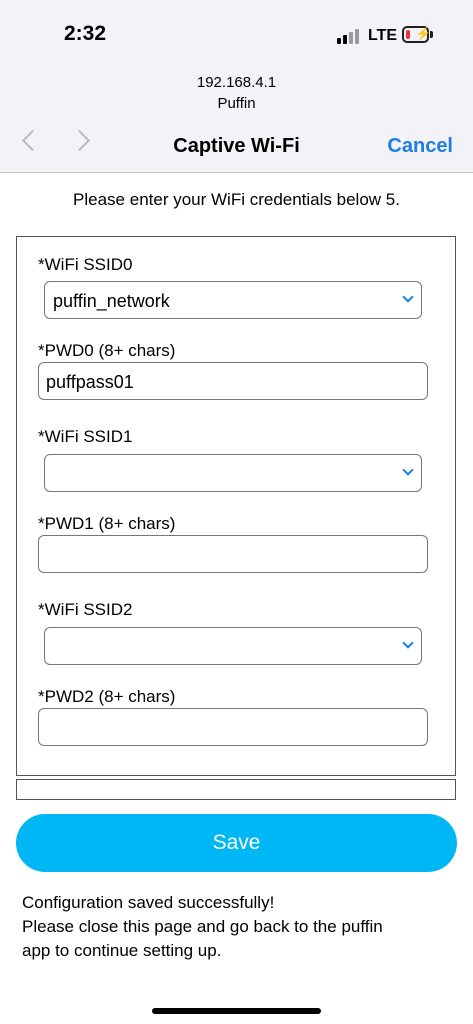 The width and height of the screenshot is (473, 1024). I want to click on ssid2-select, so click(233, 646).